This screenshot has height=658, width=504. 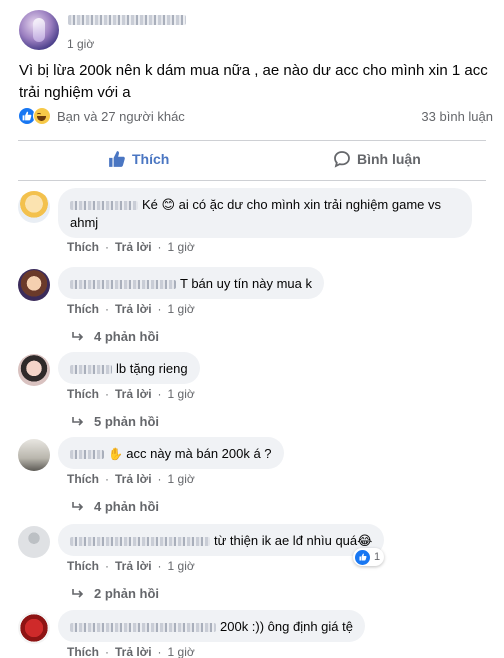 I want to click on post-actions: Thích Bình luận, so click(x=252, y=160).